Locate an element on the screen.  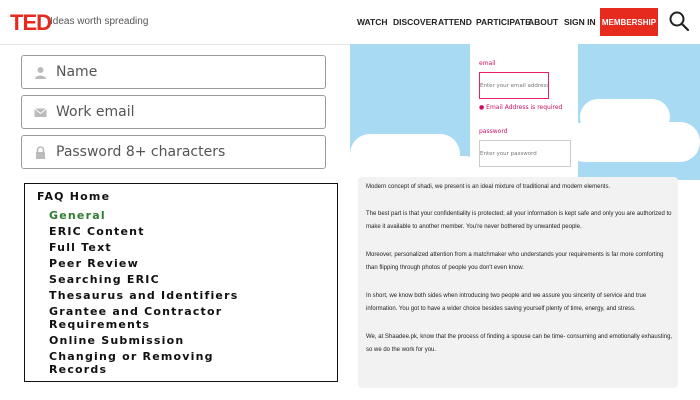
faq-item-changing-cont: Records is located at coordinates (78, 369).